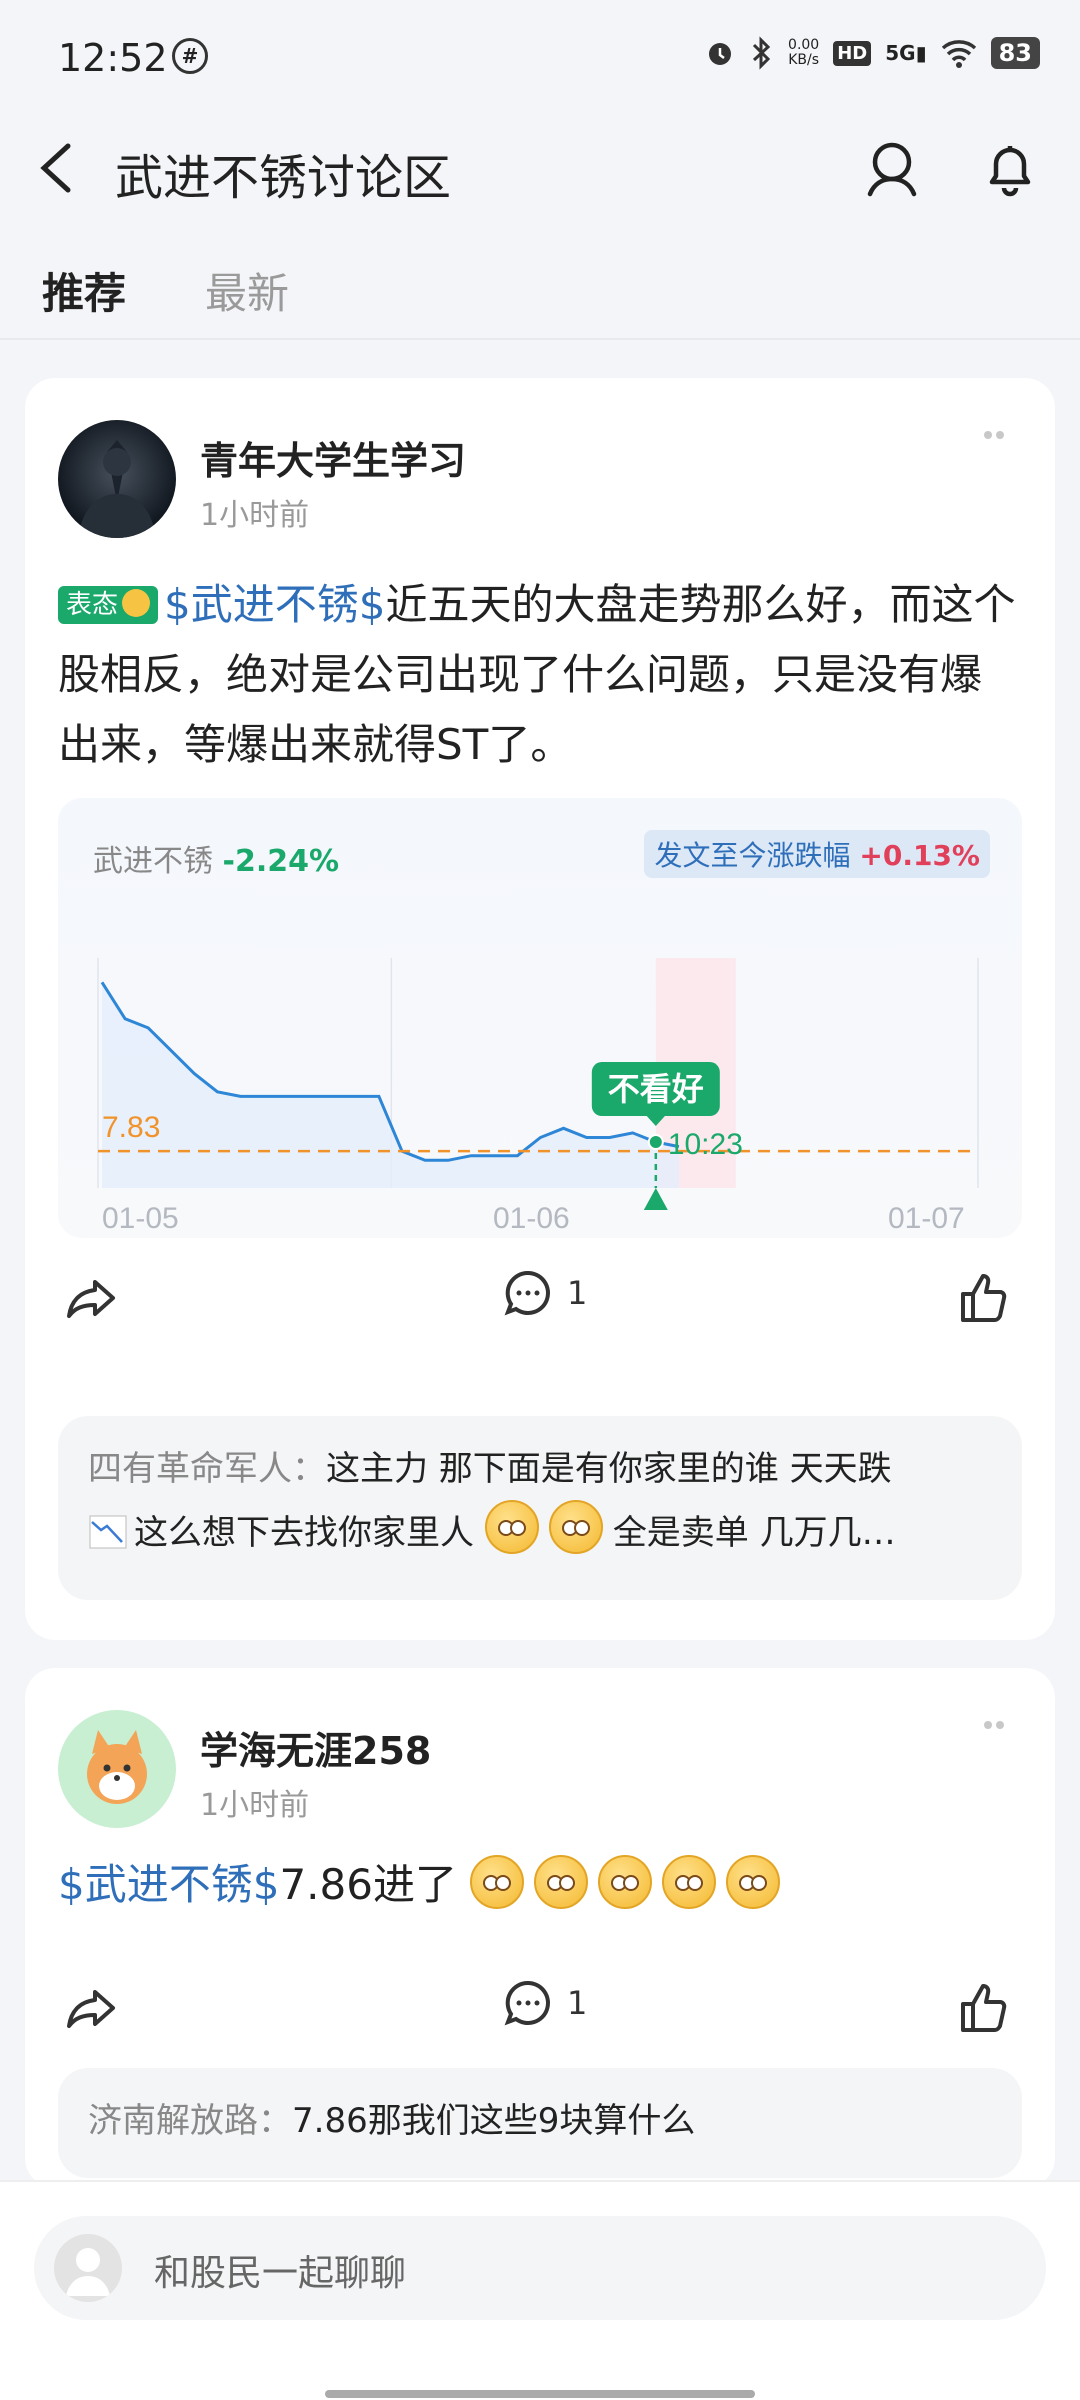 The width and height of the screenshot is (1080, 2400). Describe the element at coordinates (705, 1144) in the screenshot. I see `marker-value-label: 10:23` at that location.